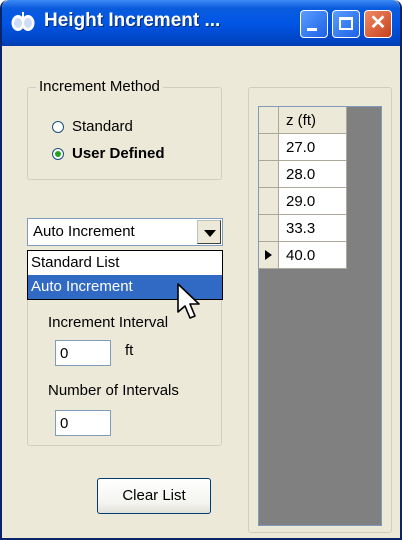 This screenshot has height=540, width=402. I want to click on chevron-down-icon, so click(210, 233).